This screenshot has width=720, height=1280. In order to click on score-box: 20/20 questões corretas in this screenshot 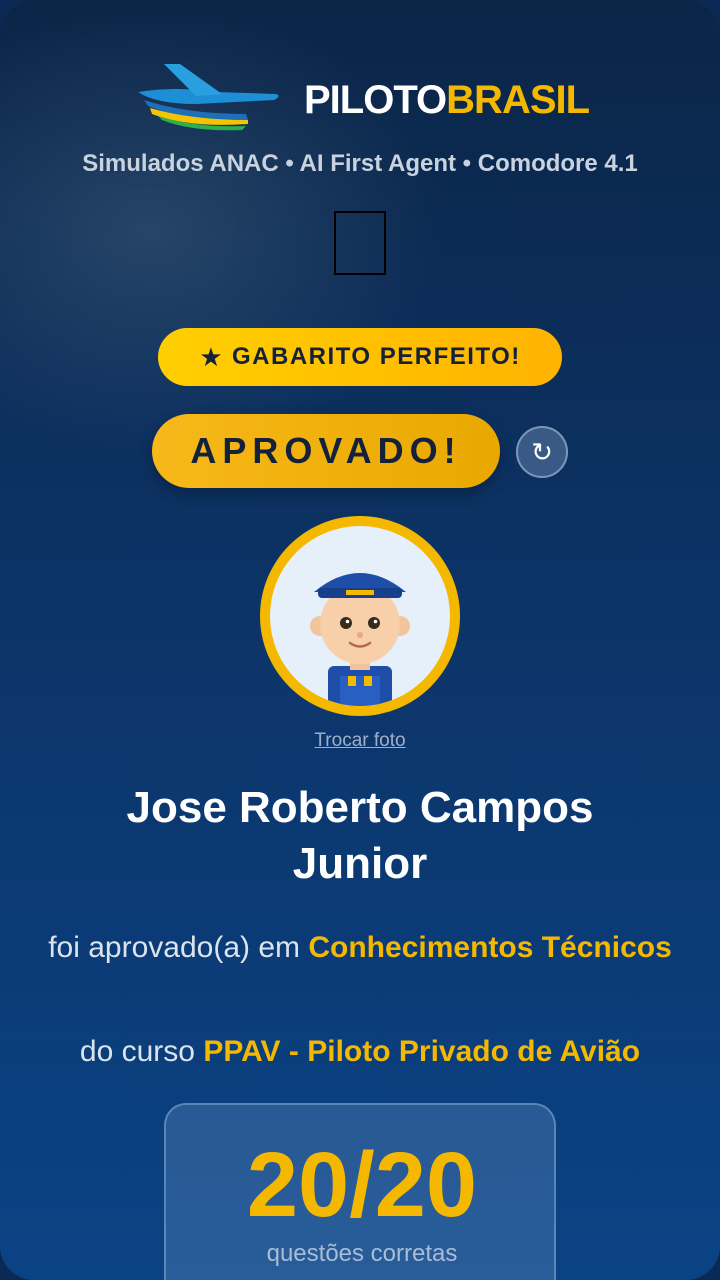, I will do `click(360, 1191)`.